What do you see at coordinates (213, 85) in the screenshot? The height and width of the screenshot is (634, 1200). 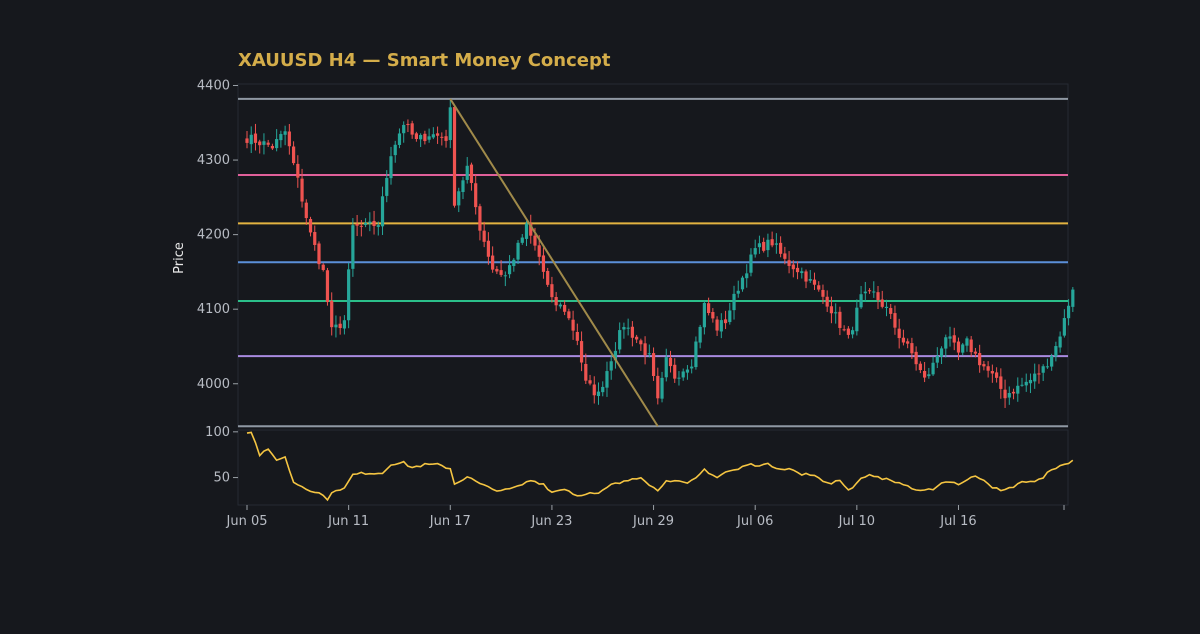 I see `y-tick-label: 4400` at bounding box center [213, 85].